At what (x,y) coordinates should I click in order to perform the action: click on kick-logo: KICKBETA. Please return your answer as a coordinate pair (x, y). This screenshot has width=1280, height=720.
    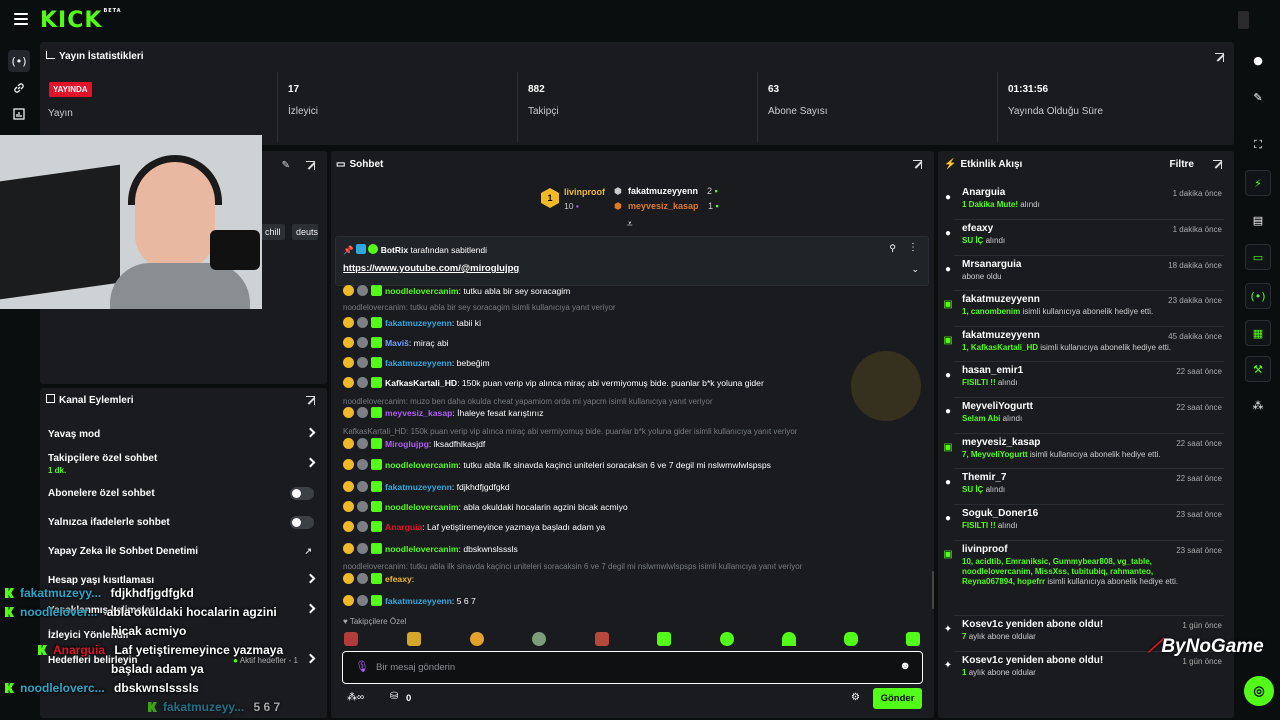
    Looking at the image, I should click on (81, 20).